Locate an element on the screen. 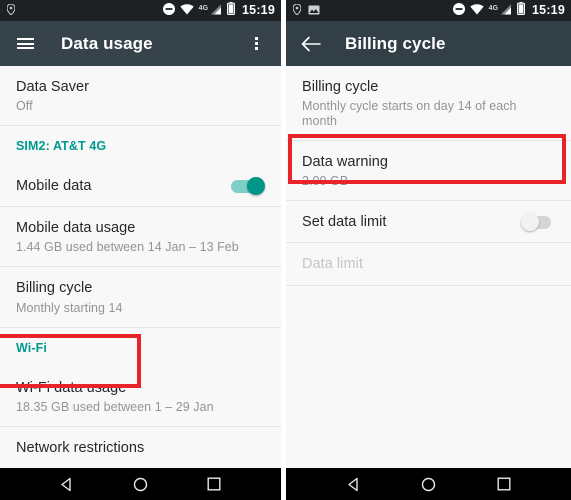  section-header-wifi: Wi-Fi is located at coordinates (31, 347).